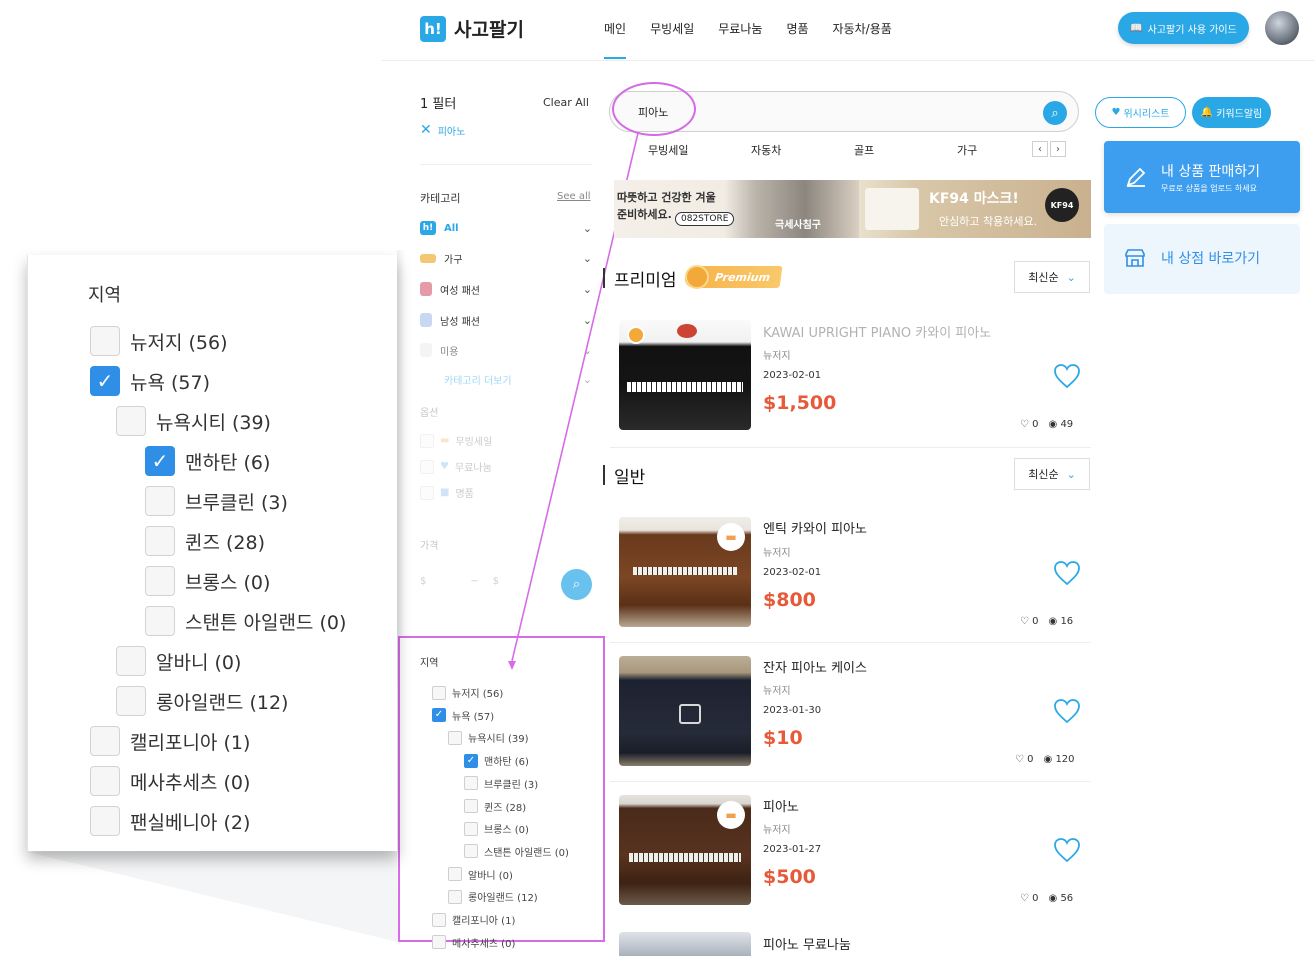 This screenshot has width=1314, height=956. I want to click on views-value: 16, so click(1067, 621).